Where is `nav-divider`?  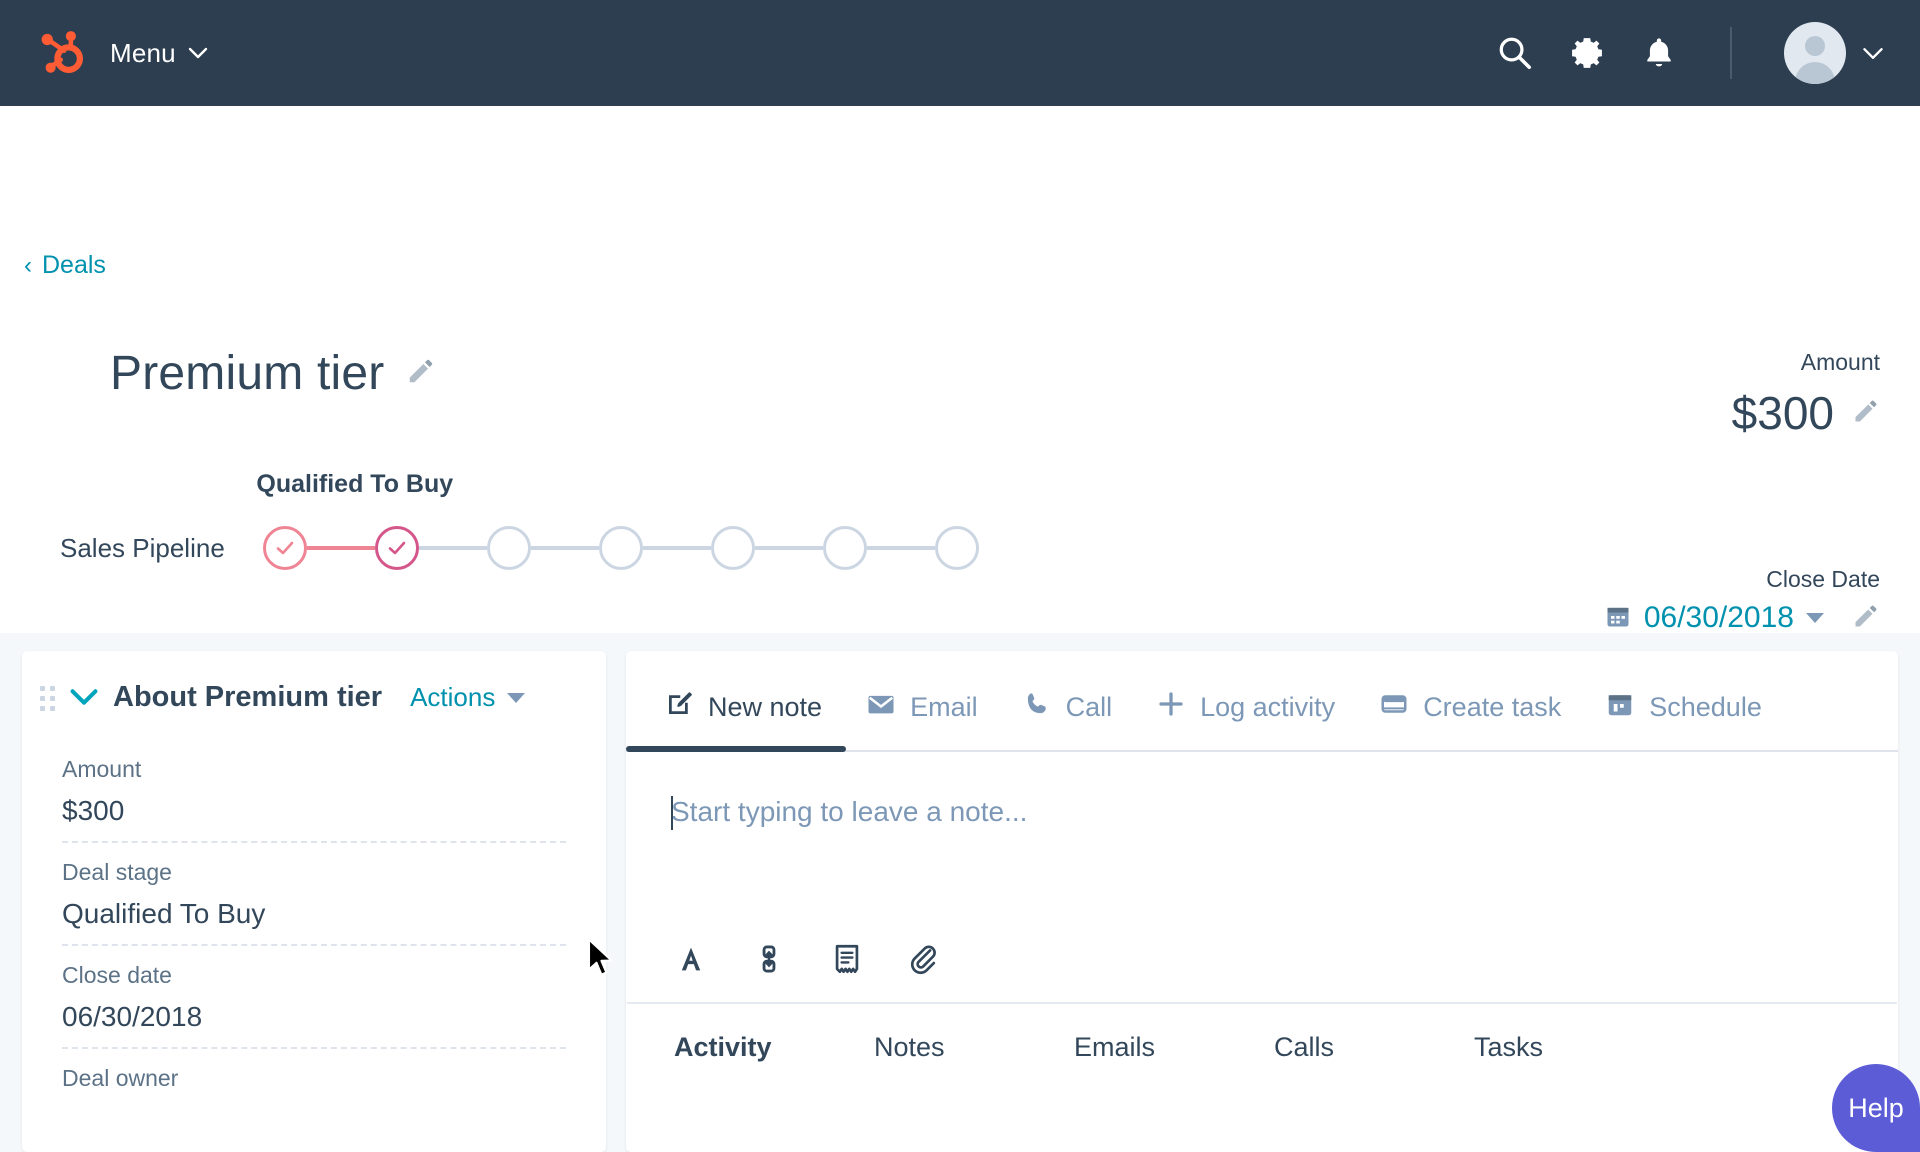 nav-divider is located at coordinates (1731, 53).